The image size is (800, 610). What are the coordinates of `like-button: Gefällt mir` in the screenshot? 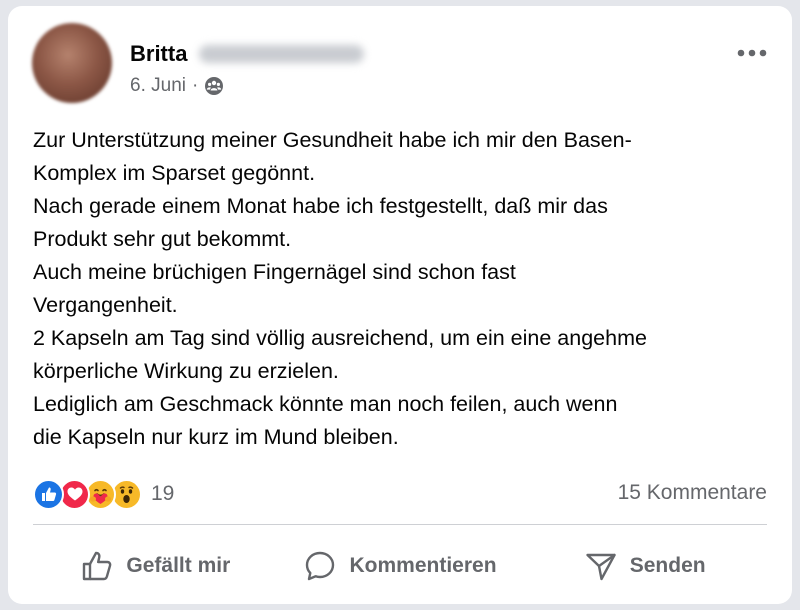 It's located at (155, 566).